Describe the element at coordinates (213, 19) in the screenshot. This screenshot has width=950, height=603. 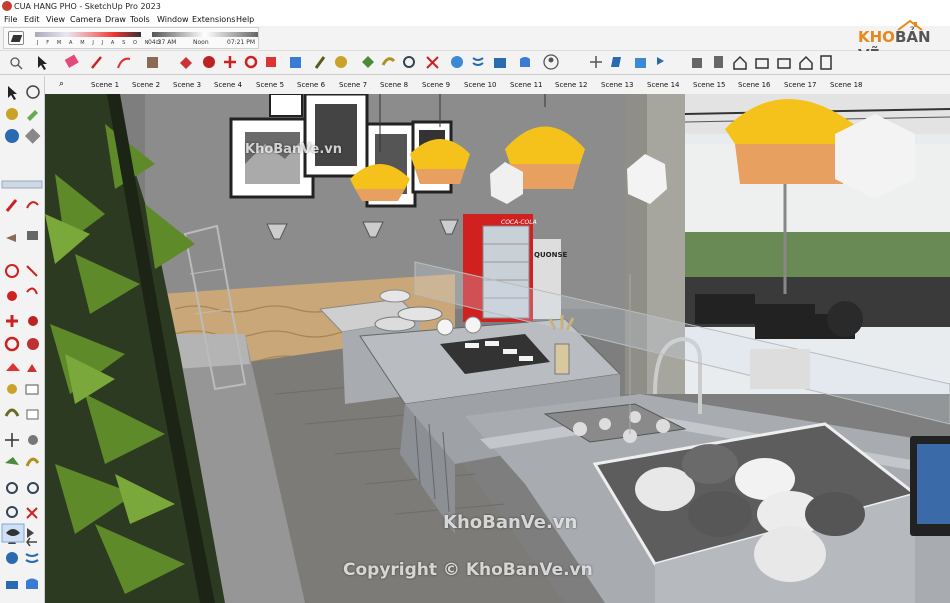
I see `menu-extensions: Extensions` at that location.